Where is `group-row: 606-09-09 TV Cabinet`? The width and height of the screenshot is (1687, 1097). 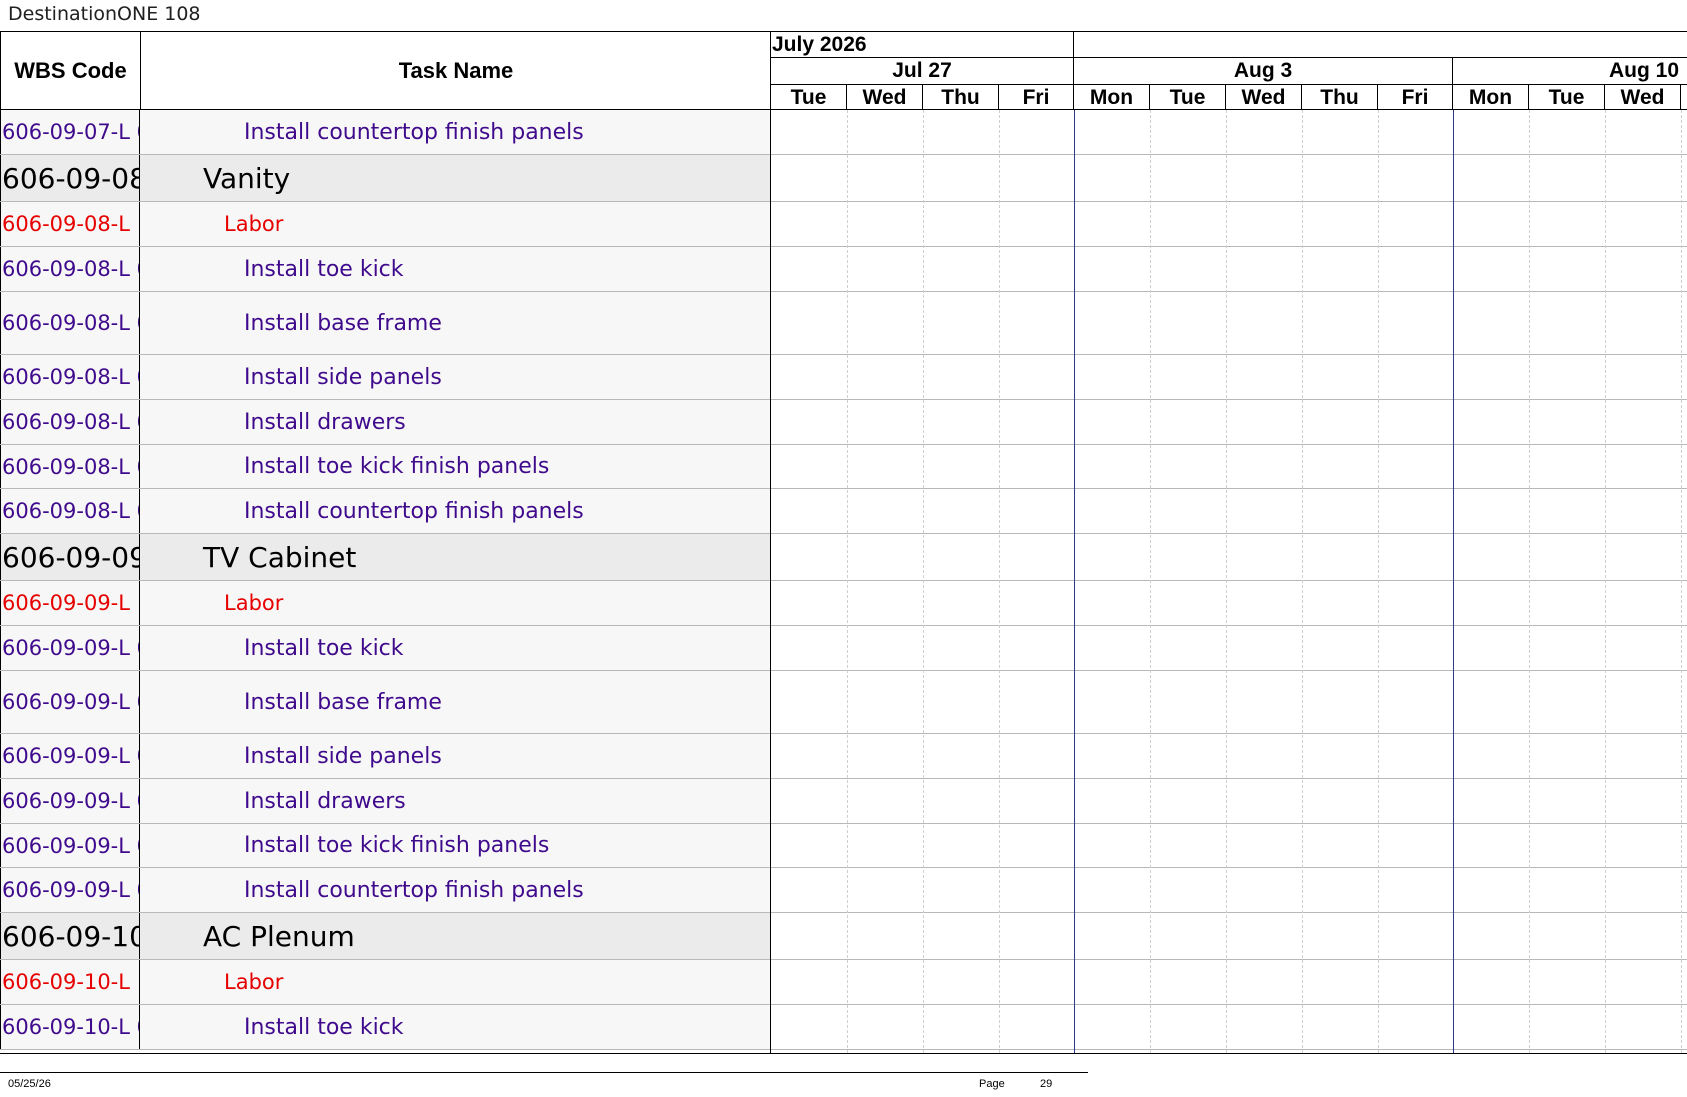 group-row: 606-09-09 TV Cabinet is located at coordinates (385, 557).